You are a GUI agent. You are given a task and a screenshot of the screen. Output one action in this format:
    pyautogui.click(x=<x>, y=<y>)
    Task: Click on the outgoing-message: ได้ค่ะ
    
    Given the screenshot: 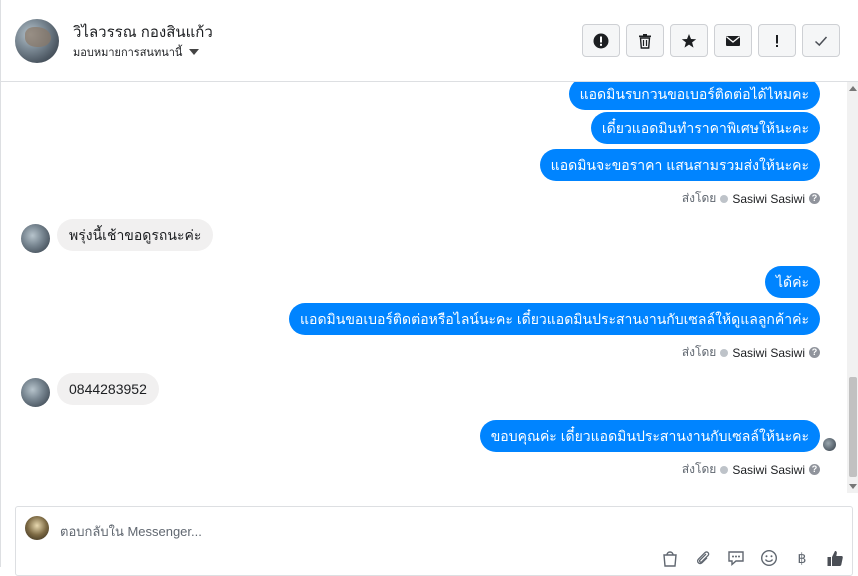 What is the action you would take?
    pyautogui.click(x=792, y=282)
    